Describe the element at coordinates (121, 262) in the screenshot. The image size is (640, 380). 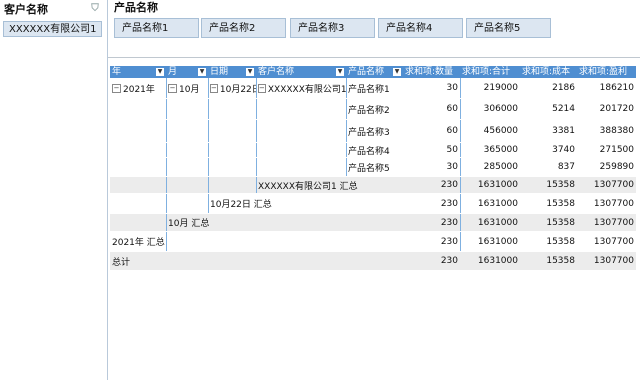
I see `grand-total-label: 总计` at that location.